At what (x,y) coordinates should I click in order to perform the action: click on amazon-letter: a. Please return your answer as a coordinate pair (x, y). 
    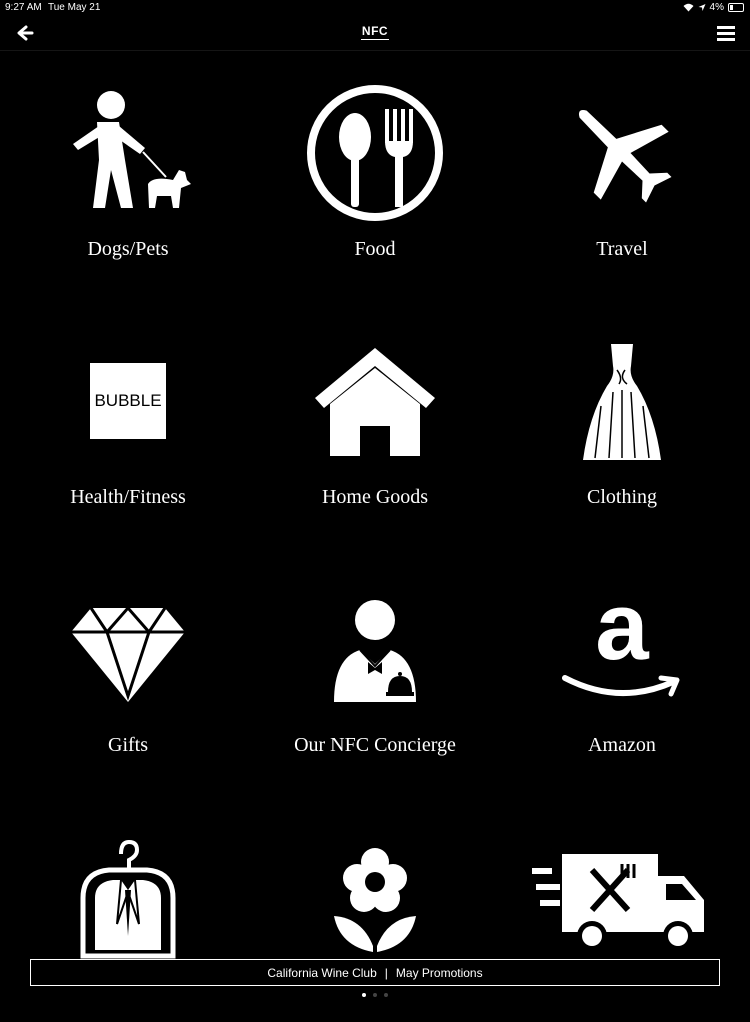
    Looking at the image, I should click on (622, 626).